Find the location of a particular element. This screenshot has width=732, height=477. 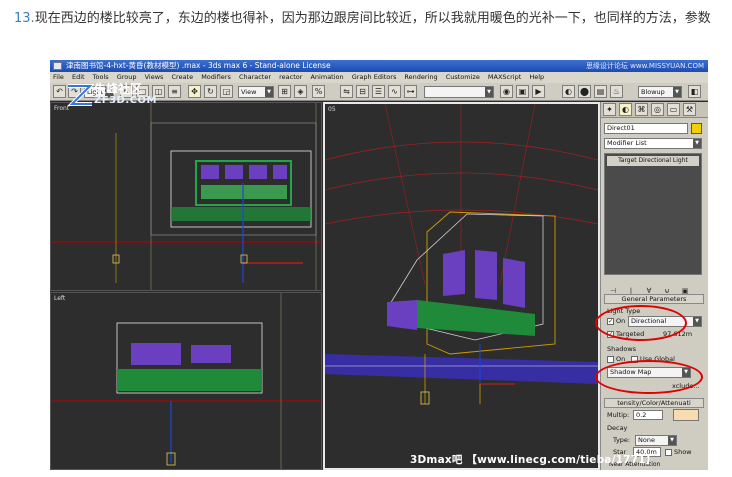

front-view-drawing is located at coordinates (186, 196).